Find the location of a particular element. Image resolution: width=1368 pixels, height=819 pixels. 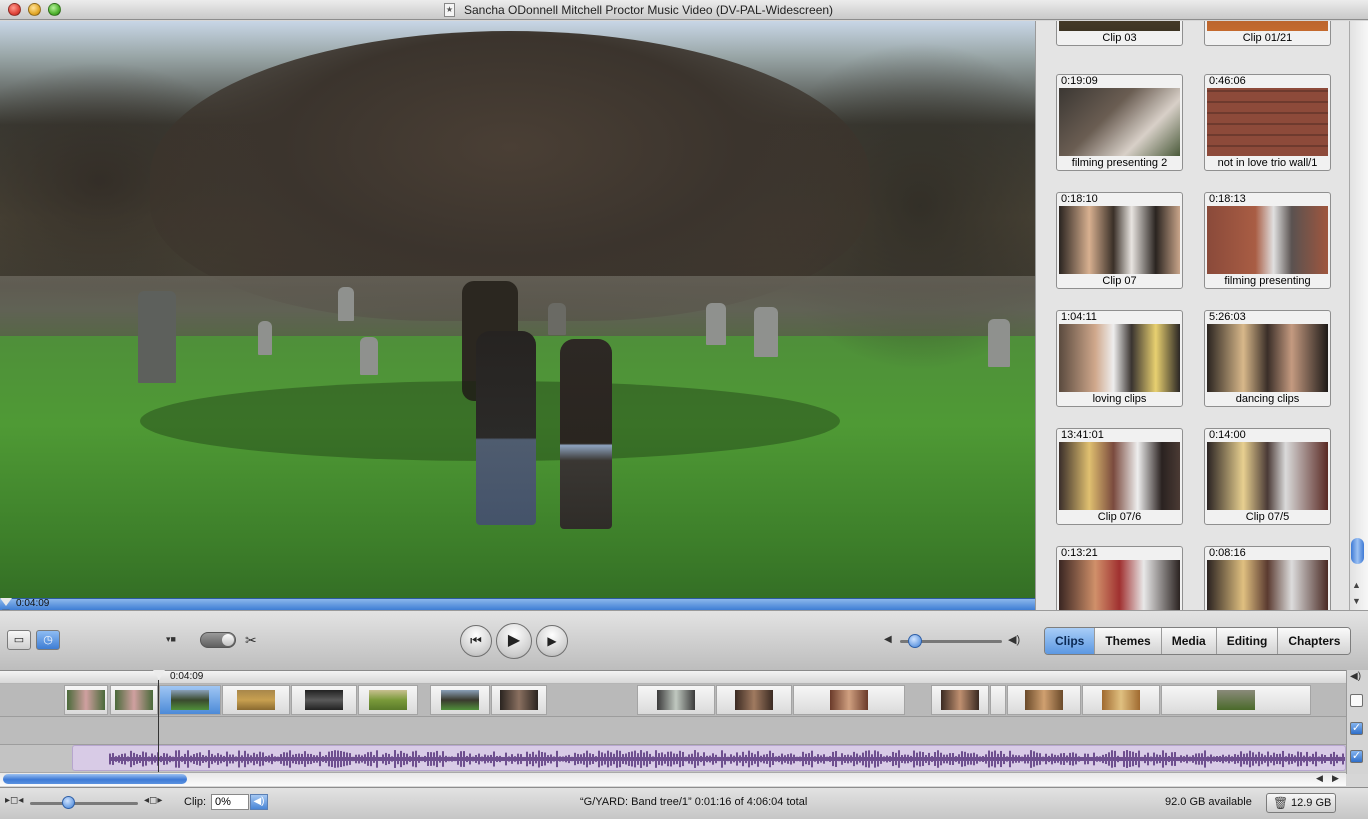

trash-button: 🗑 12.9 GB is located at coordinates (1301, 803).